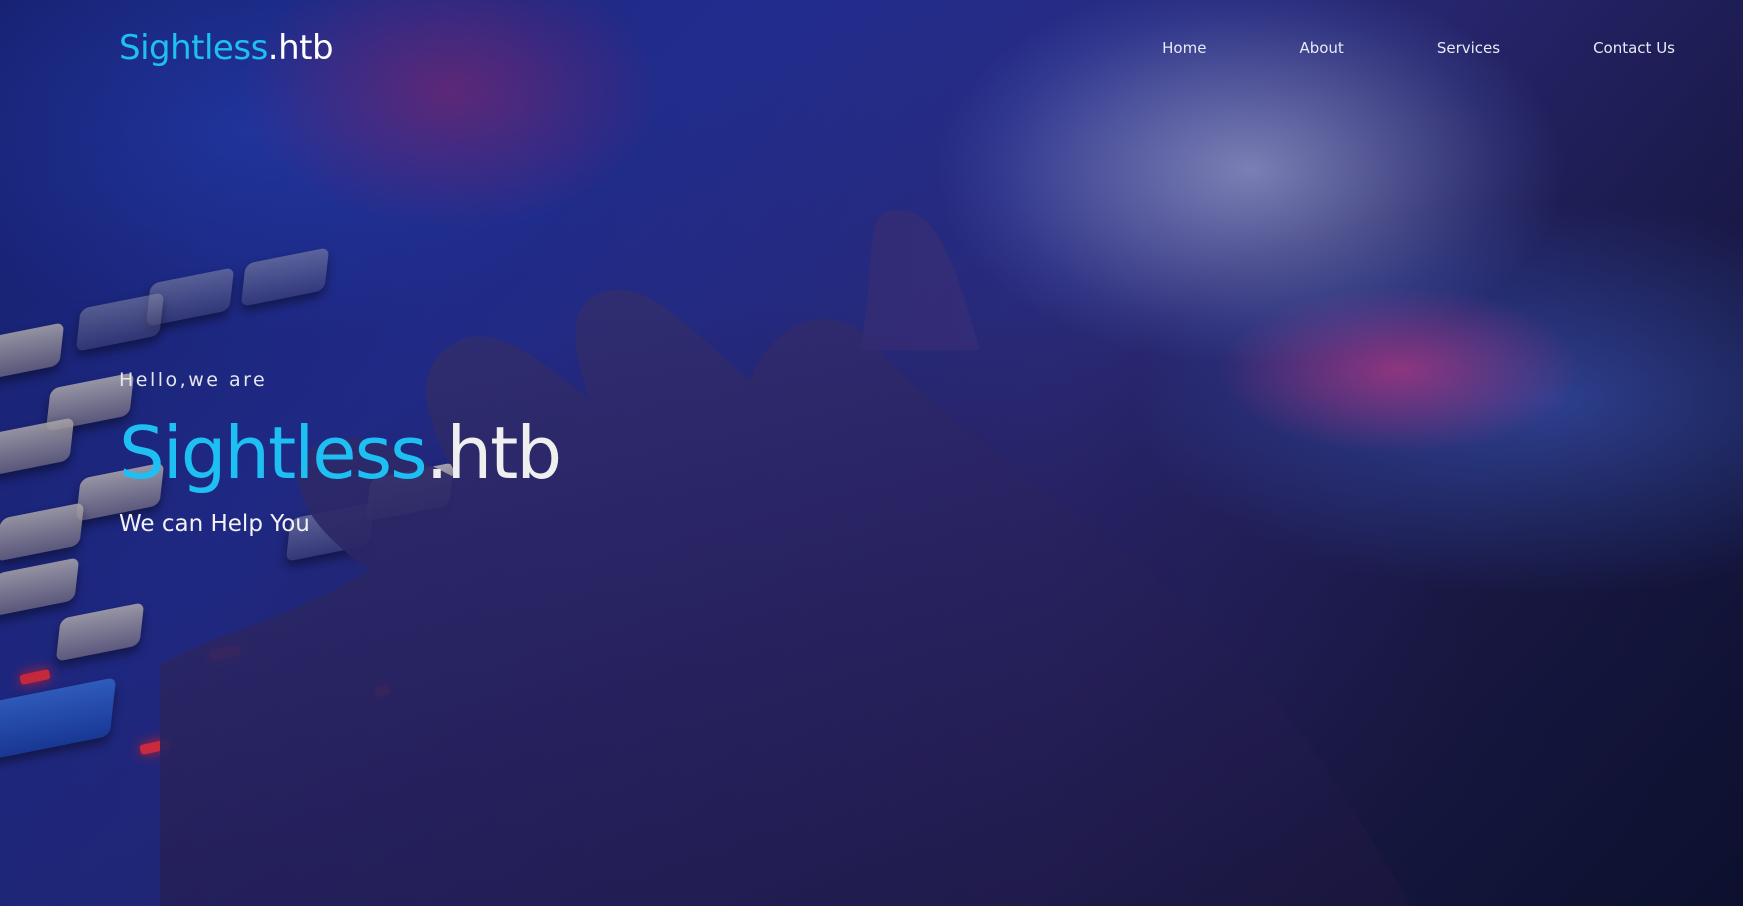  I want to click on brand-name-suffix: .htb, so click(300, 48).